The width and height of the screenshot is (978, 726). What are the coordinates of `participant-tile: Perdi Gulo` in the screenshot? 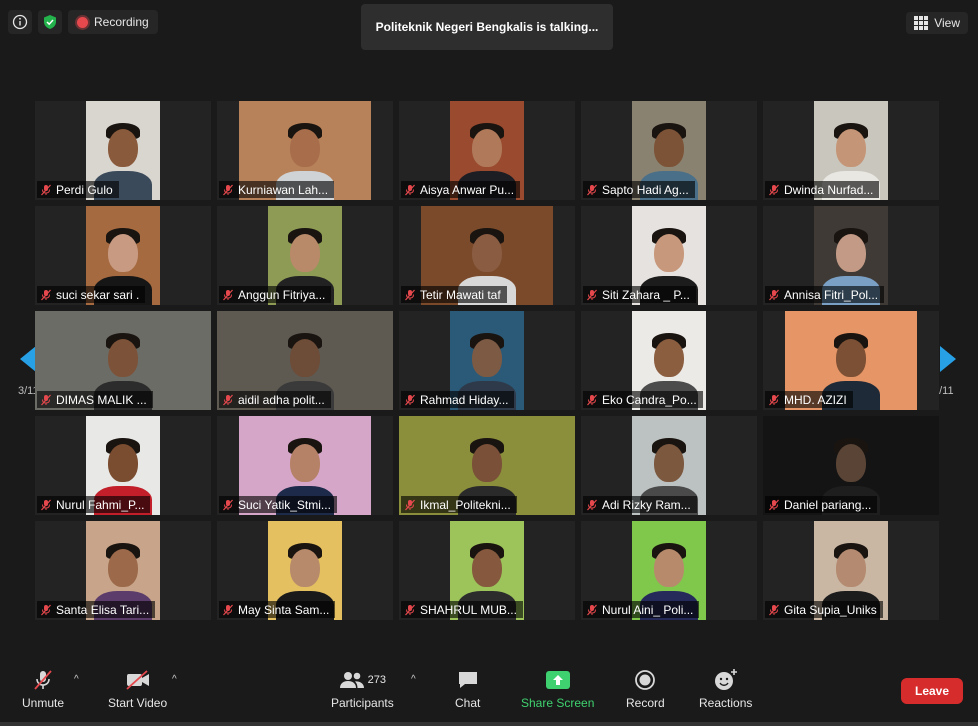 It's located at (123, 150).